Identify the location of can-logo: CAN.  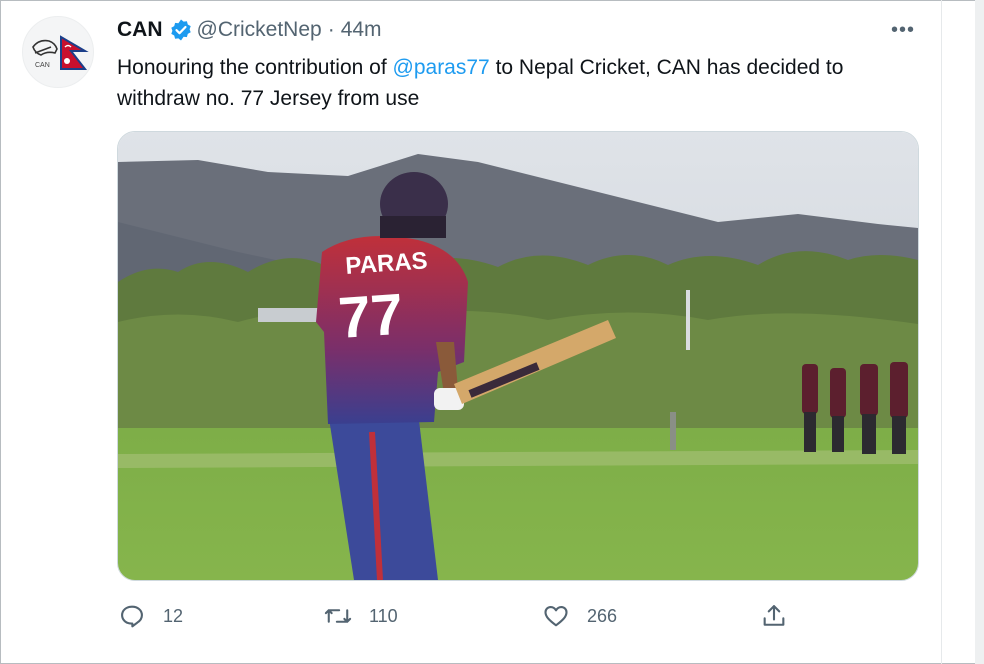
(60, 52).